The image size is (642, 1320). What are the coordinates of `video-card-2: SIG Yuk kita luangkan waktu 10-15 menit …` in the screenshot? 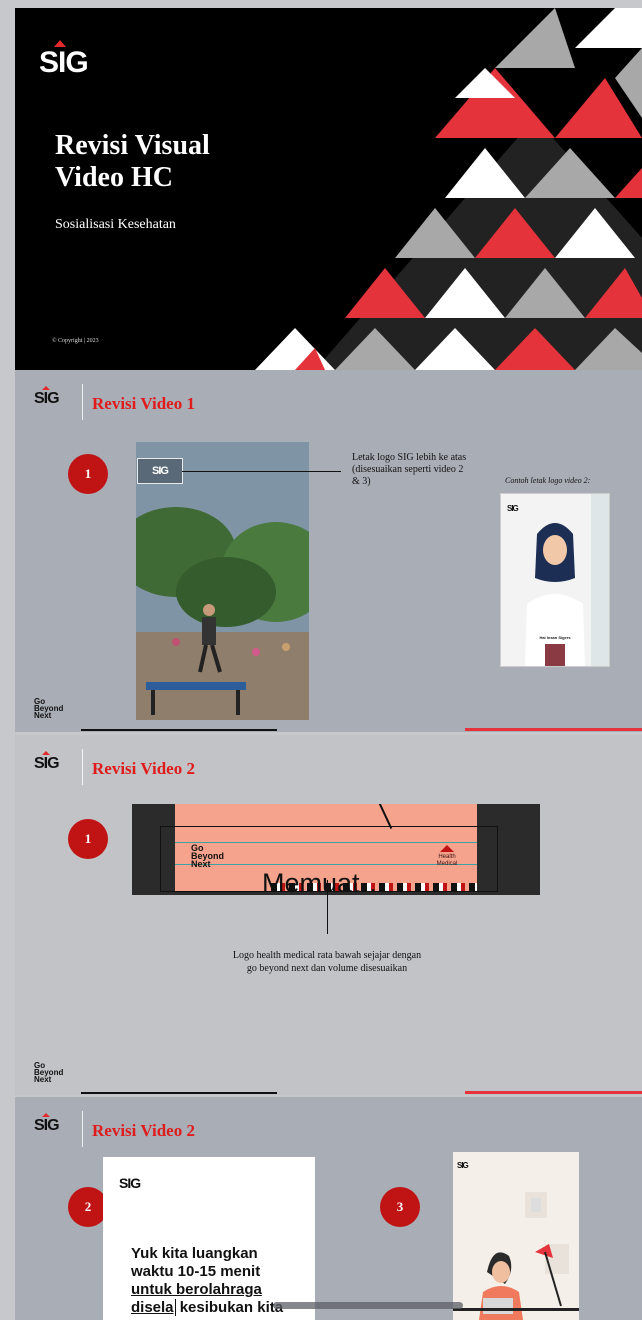 It's located at (209, 1238).